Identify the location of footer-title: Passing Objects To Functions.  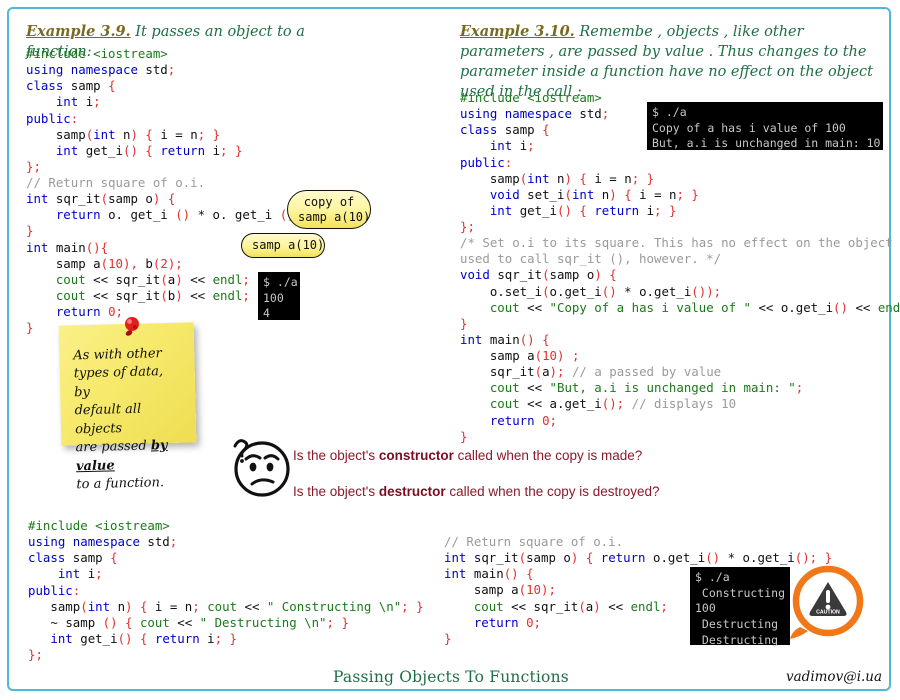
(451, 677).